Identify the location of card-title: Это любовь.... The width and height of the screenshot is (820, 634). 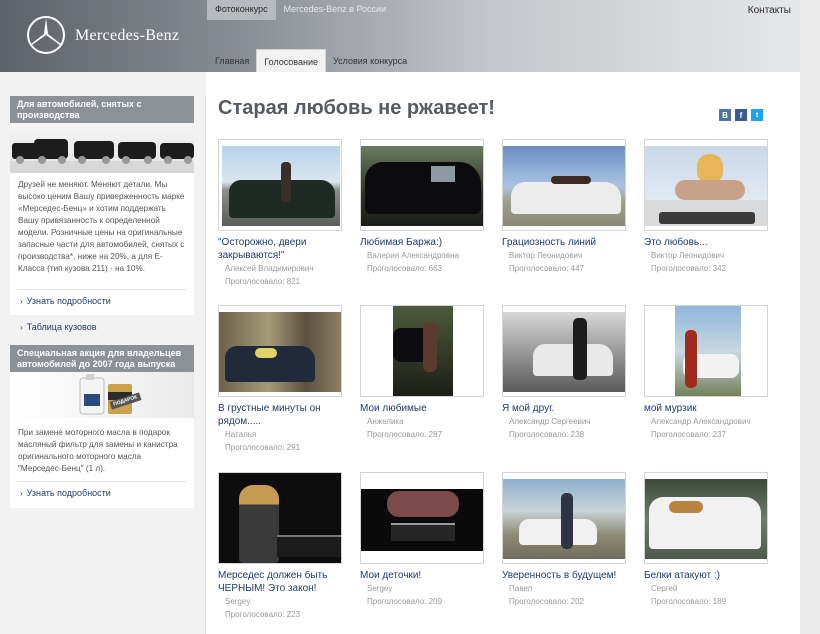
(707, 242).